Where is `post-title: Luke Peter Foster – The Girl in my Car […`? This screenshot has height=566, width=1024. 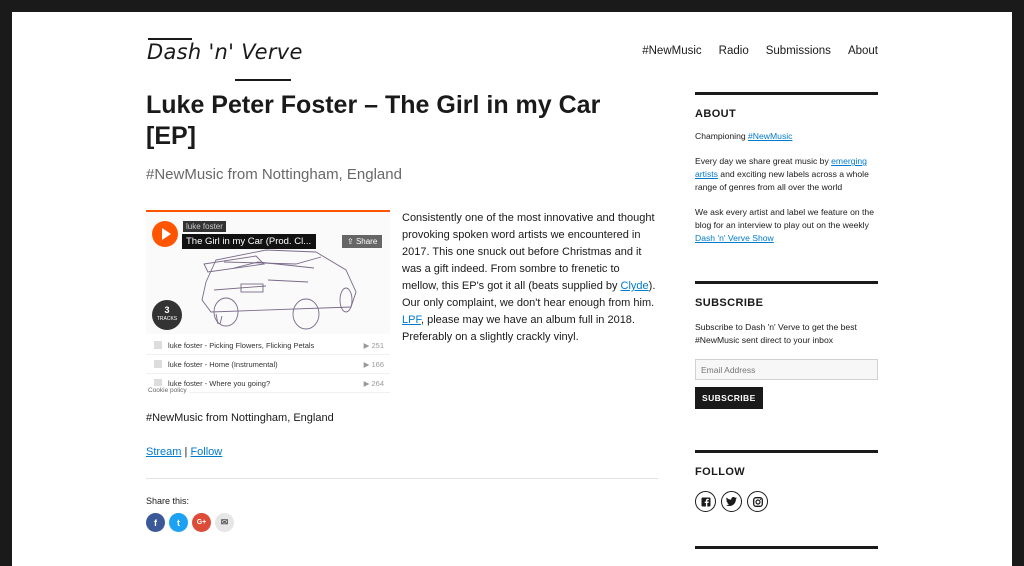 post-title: Luke Peter Foster – The Girl in my Car [… is located at coordinates (373, 120).